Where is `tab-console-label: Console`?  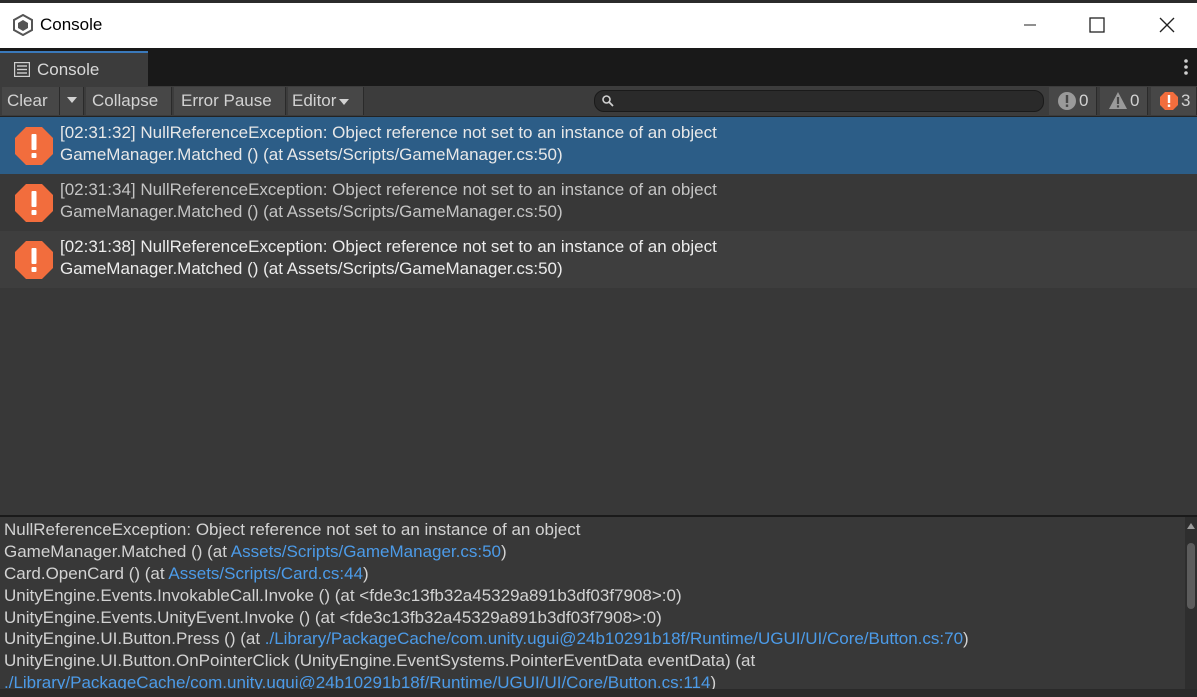 tab-console-label: Console is located at coordinates (68, 69).